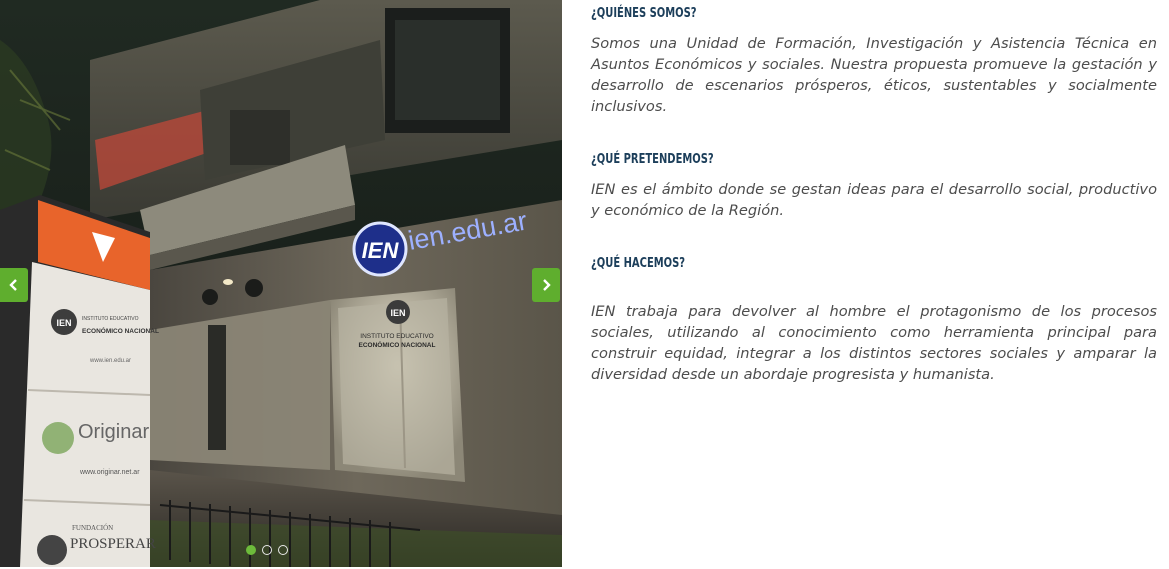 The width and height of the screenshot is (1169, 569). What do you see at coordinates (652, 159) in the screenshot?
I see `section-heading: ¿QUÉ PRETENDEMOS?` at bounding box center [652, 159].